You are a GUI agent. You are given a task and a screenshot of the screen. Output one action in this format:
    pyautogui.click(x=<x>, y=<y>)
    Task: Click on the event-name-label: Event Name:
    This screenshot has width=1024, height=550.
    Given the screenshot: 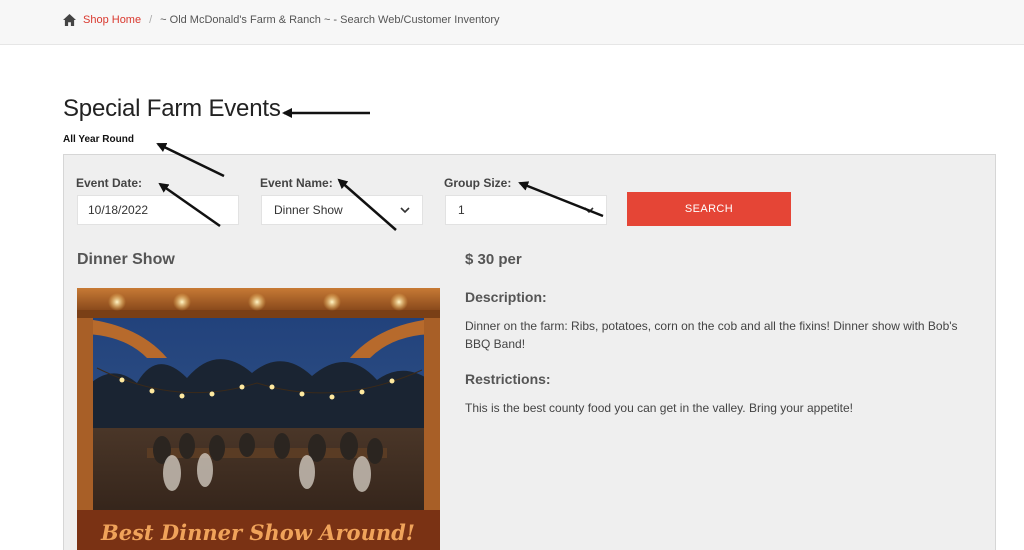 What is the action you would take?
    pyautogui.click(x=296, y=183)
    